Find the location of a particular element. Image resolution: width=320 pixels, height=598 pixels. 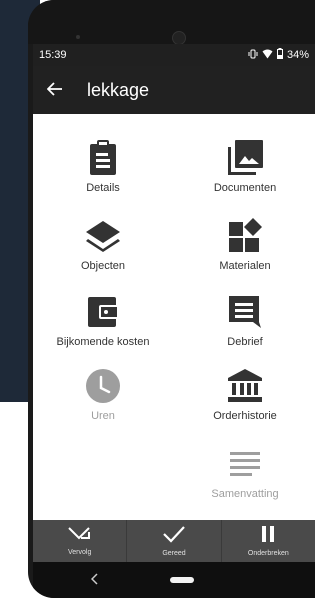

pause-icon is located at coordinates (268, 536).